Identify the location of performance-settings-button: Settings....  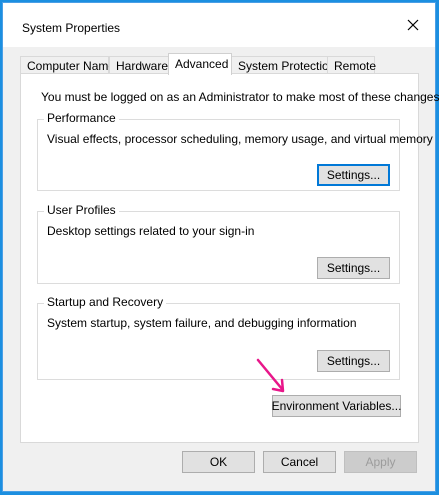
(353, 175).